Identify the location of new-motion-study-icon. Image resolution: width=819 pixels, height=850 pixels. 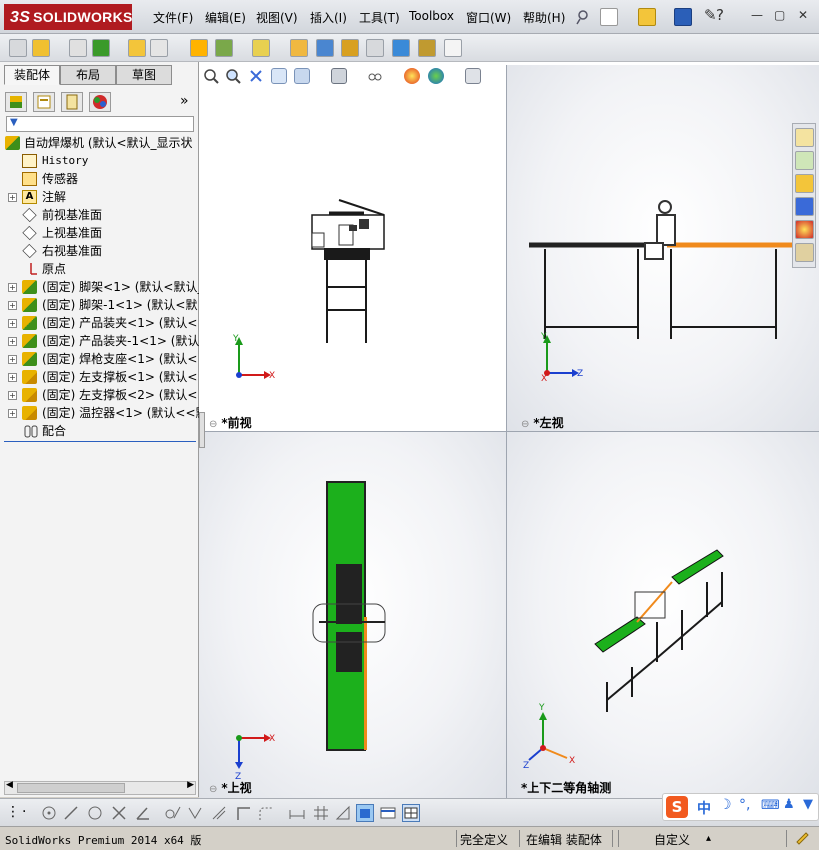
(299, 48).